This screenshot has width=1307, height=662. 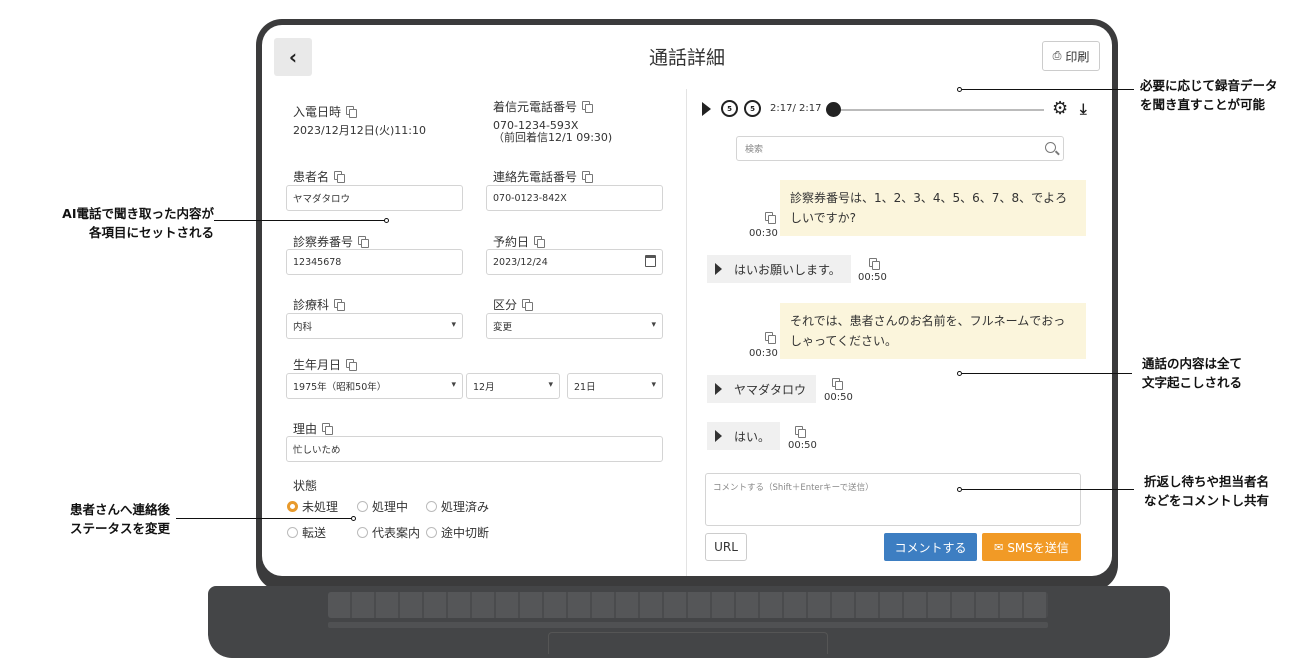 What do you see at coordinates (900, 148) in the screenshot?
I see `transcript-search-input: 検索` at bounding box center [900, 148].